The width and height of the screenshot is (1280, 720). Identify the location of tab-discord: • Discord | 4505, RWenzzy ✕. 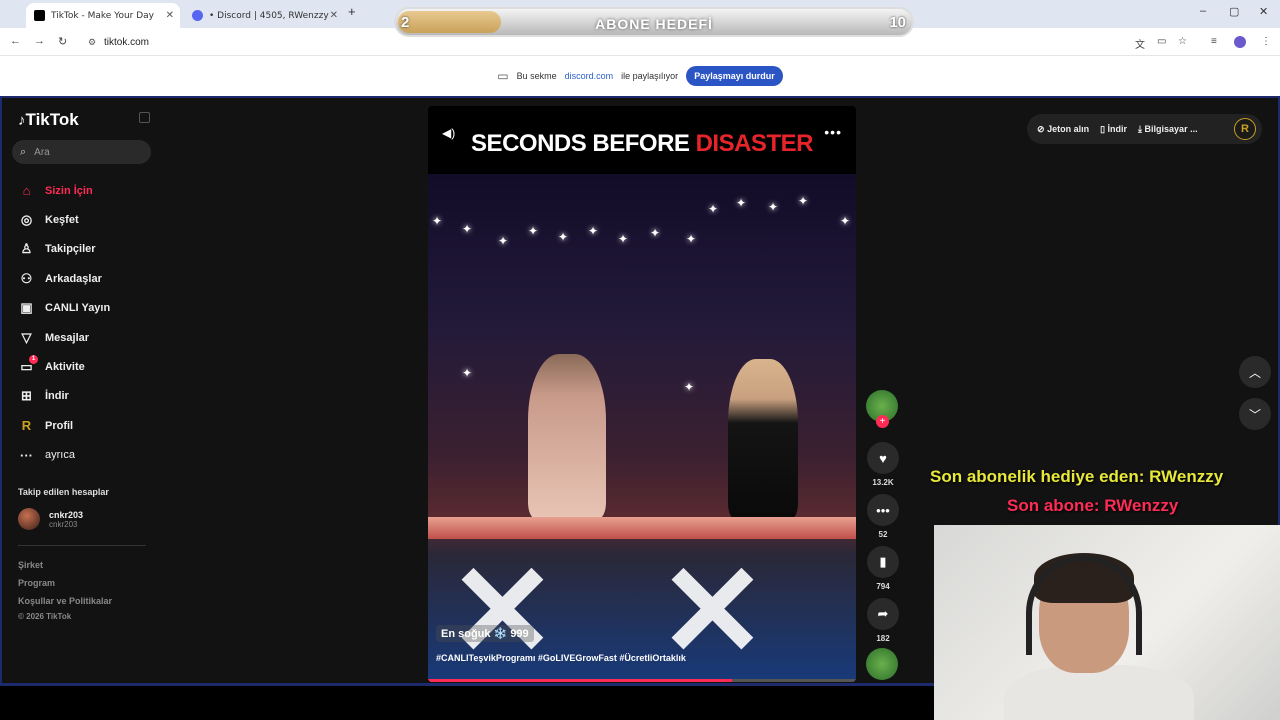
(264, 15).